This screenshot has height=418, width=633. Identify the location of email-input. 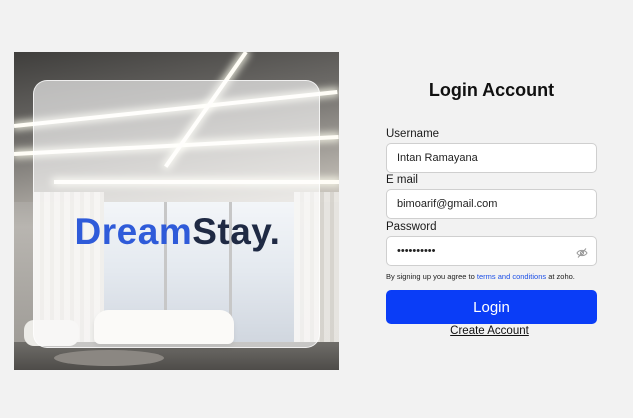
(491, 204).